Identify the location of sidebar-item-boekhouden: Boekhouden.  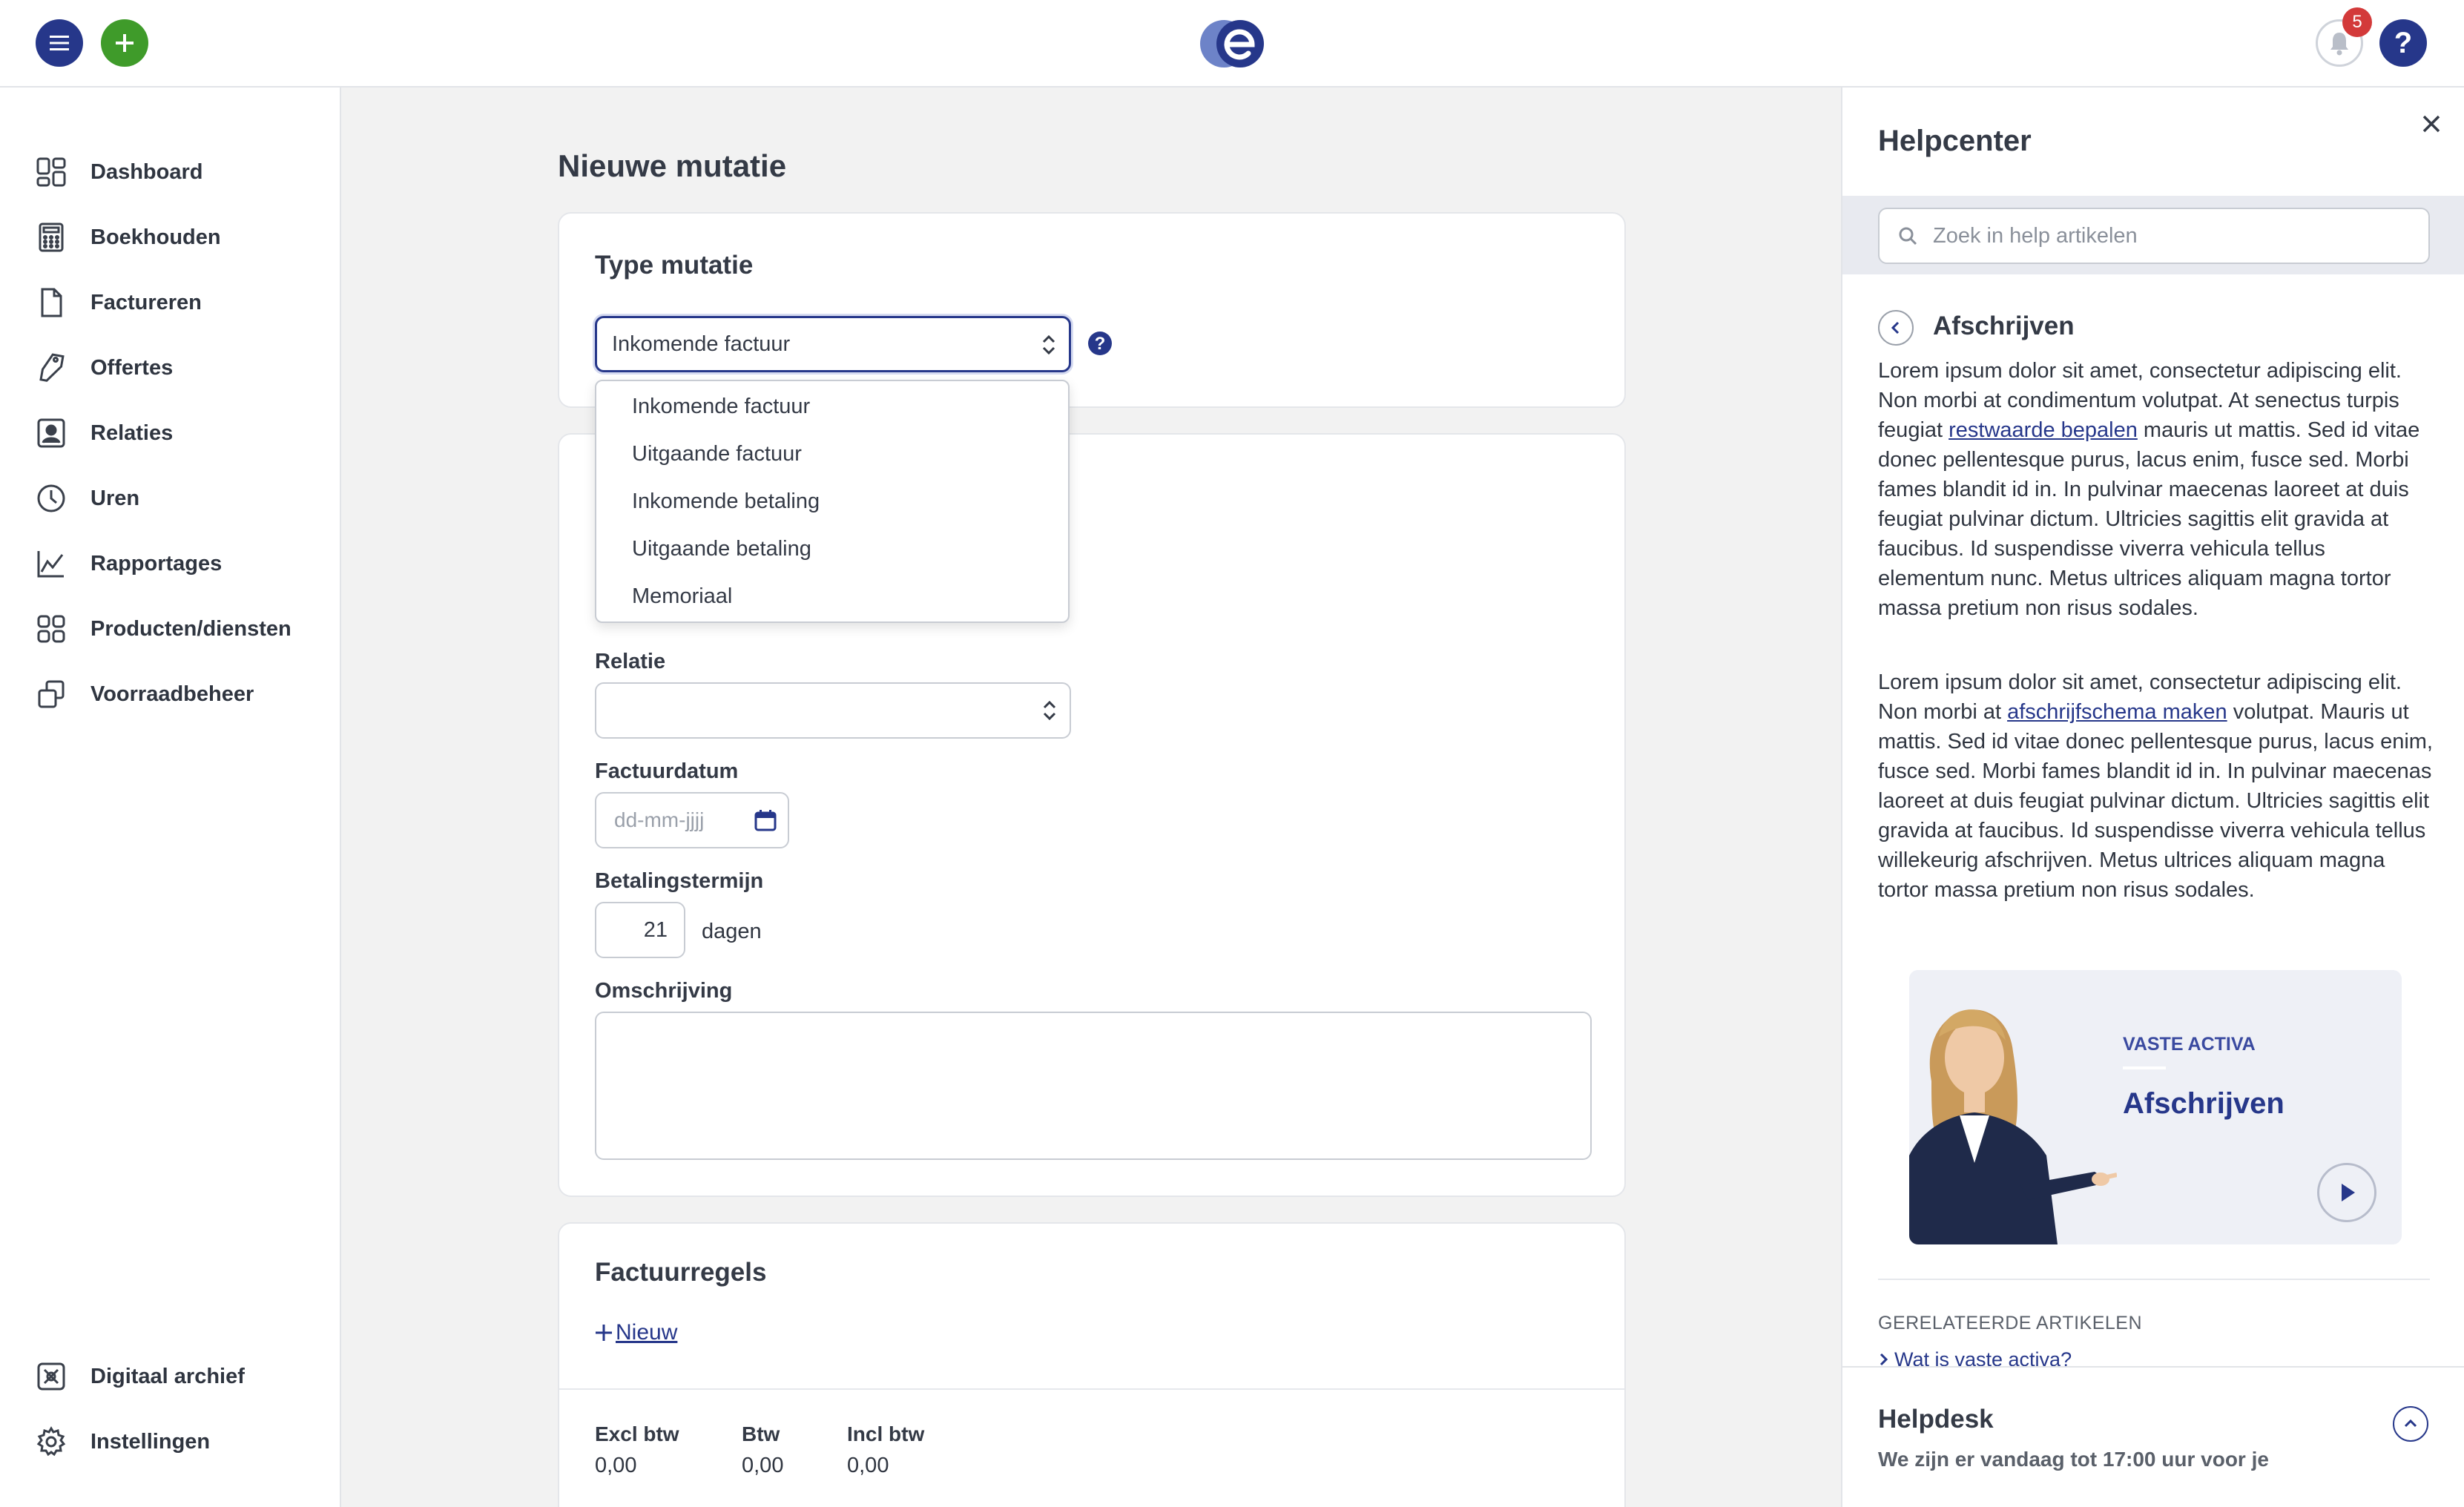
(128, 238).